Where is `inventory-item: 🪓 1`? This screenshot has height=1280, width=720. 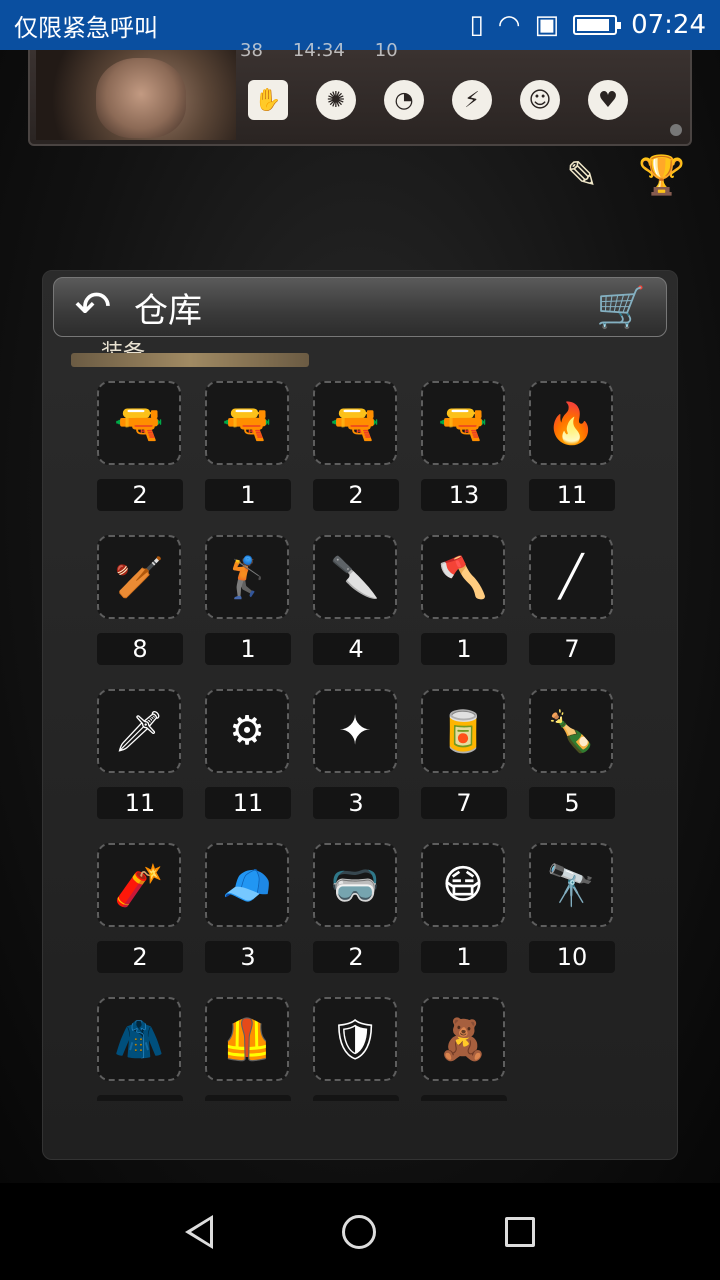
inventory-item: 🪓 1 is located at coordinates (465, 600).